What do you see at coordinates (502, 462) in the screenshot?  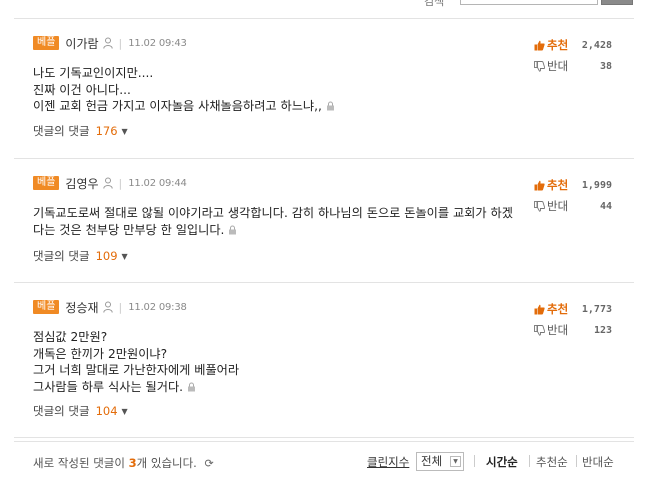 I see `sort-time: 시간순` at bounding box center [502, 462].